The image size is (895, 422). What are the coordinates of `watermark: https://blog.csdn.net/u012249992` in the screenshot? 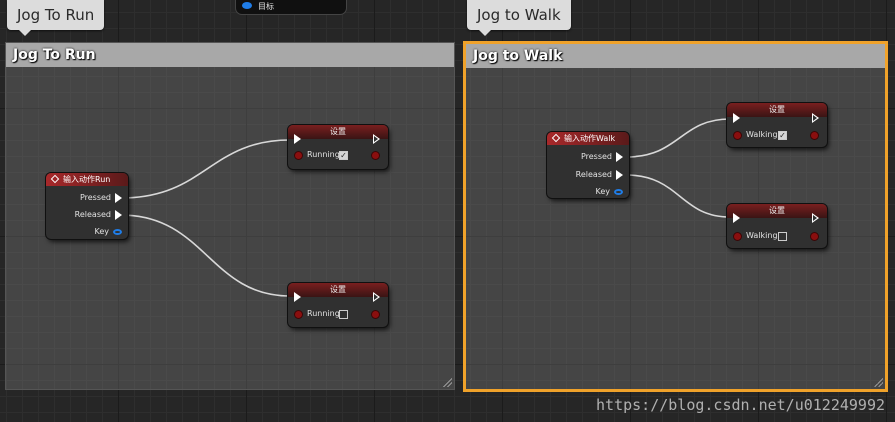 It's located at (740, 405).